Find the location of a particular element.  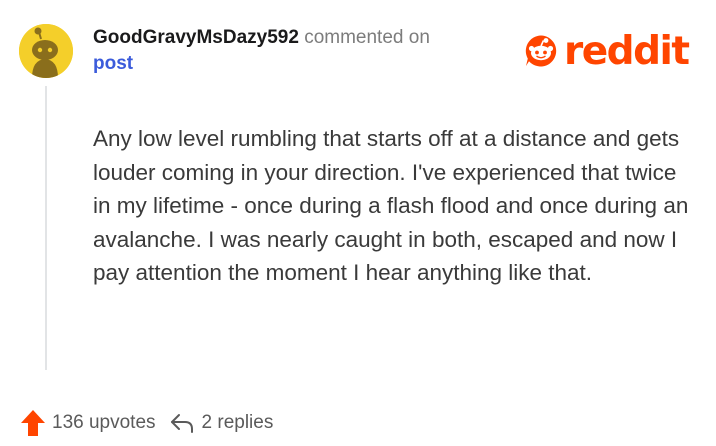

comment-header: GoodGravyMsDazy592 commented on post is located at coordinates (293, 51).